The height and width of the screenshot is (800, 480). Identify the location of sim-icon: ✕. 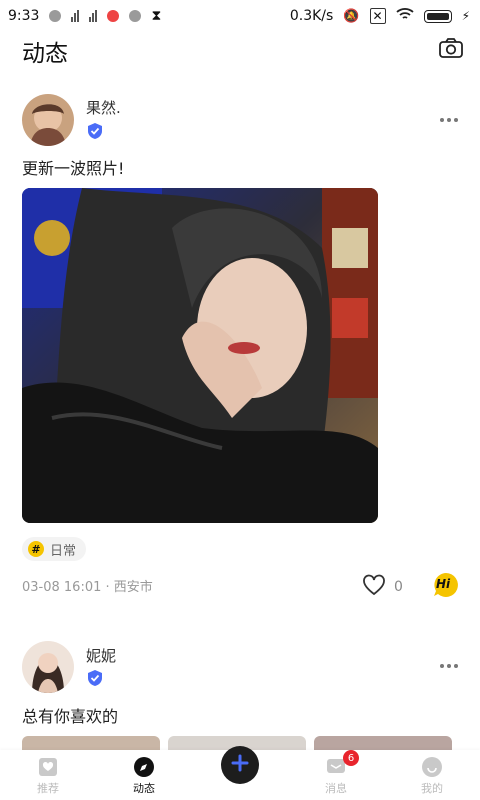
(377, 16).